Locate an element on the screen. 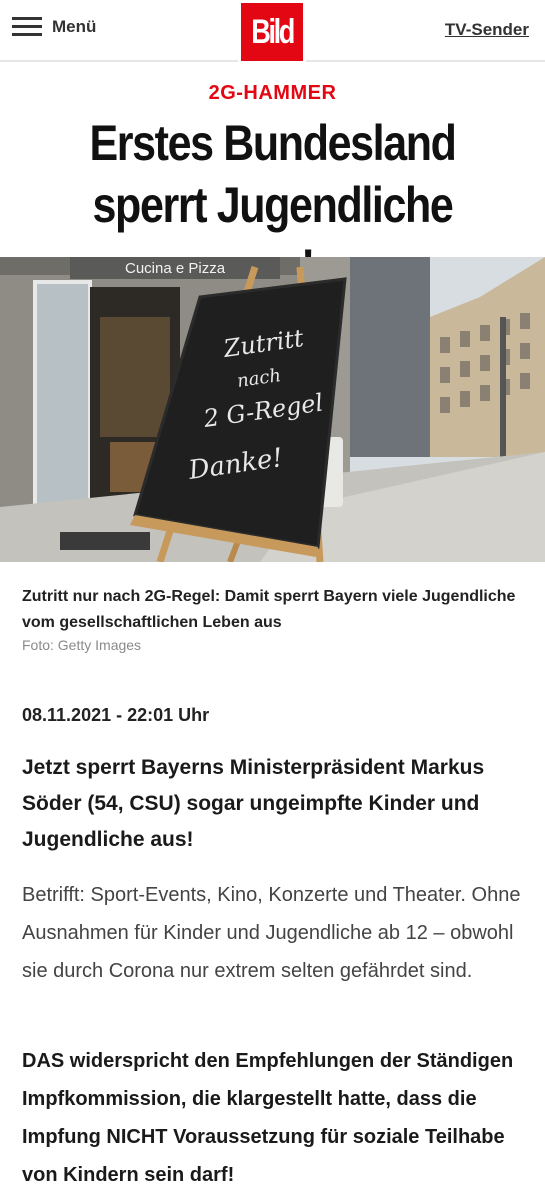 The width and height of the screenshot is (545, 1199). article-date: 08.11.2021 - 22:01 Uhr is located at coordinates (116, 715).